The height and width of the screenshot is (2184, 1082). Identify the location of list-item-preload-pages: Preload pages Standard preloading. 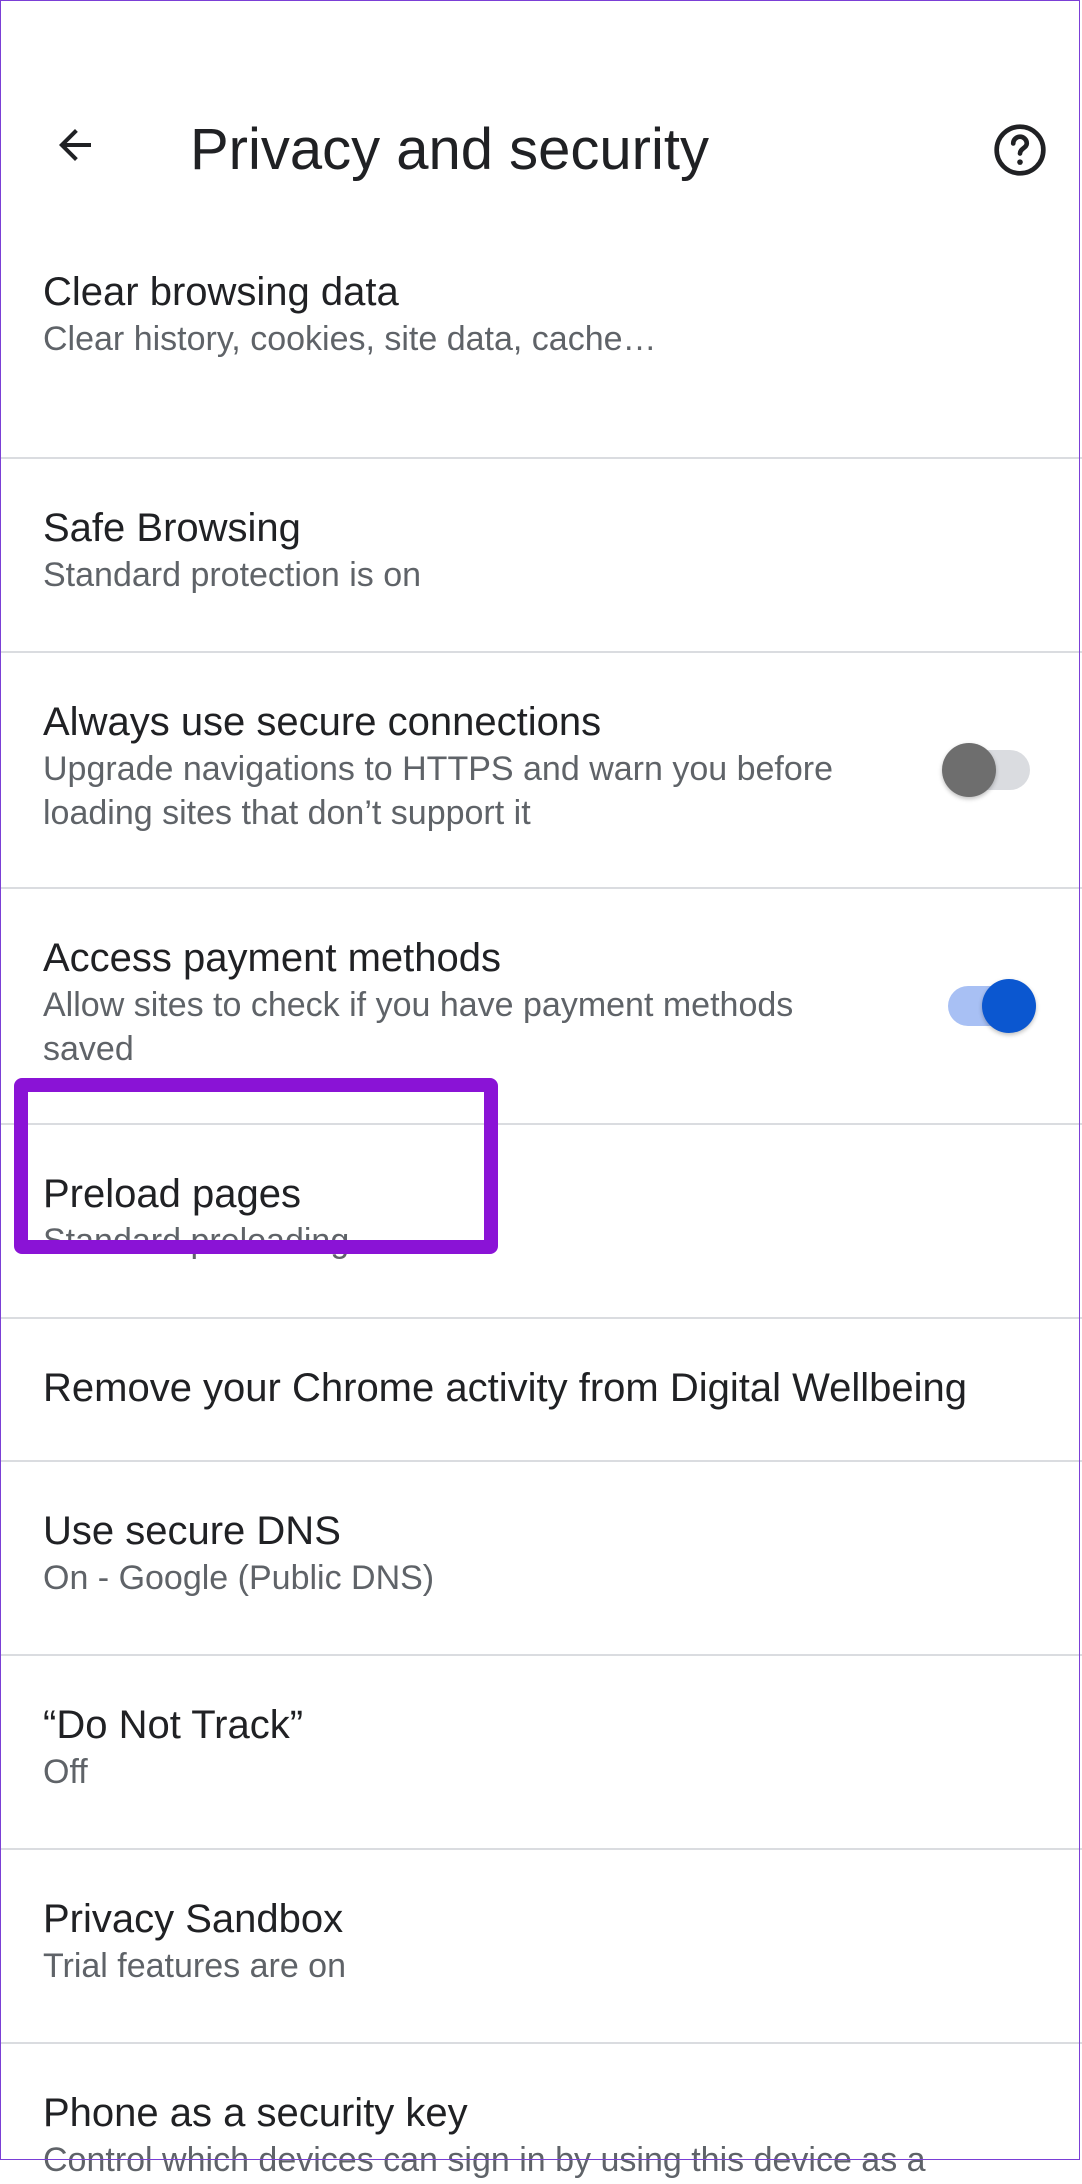
(541, 1222).